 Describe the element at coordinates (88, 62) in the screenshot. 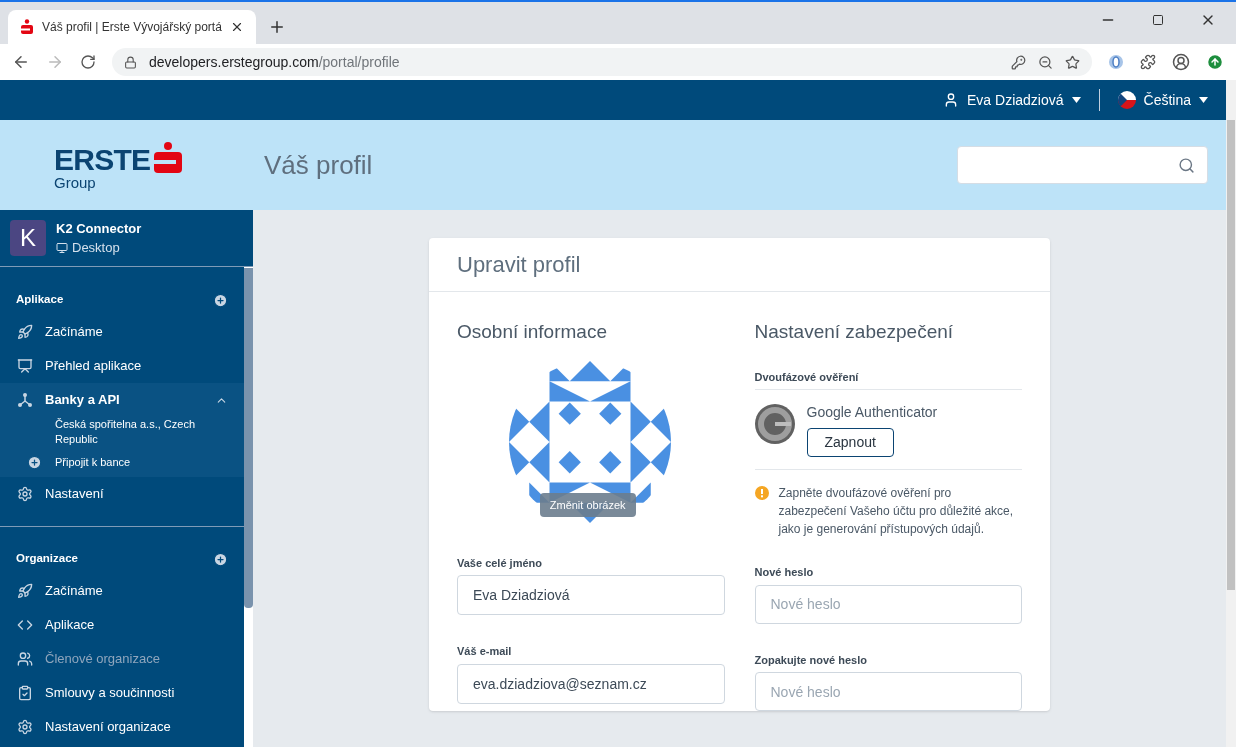

I see `reload-icon` at that location.